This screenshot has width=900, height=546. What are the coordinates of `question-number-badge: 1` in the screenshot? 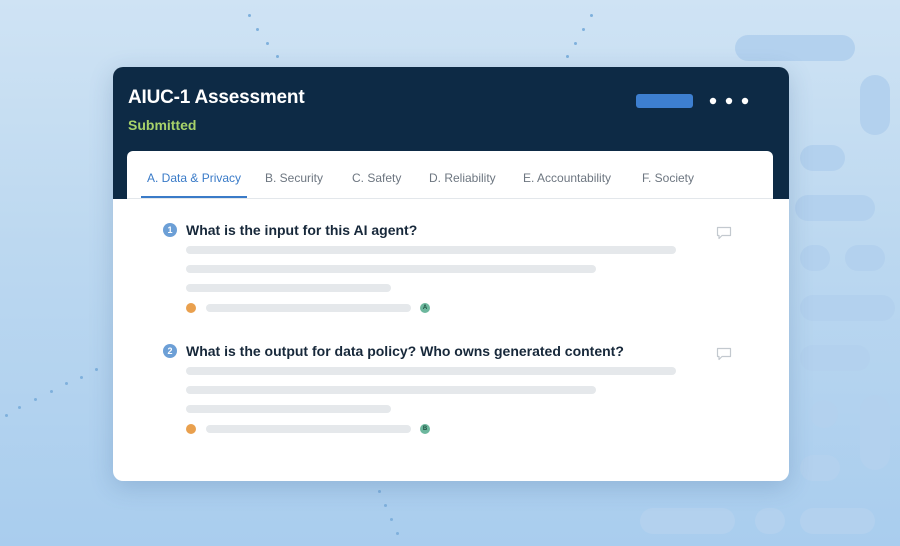 It's located at (170, 230).